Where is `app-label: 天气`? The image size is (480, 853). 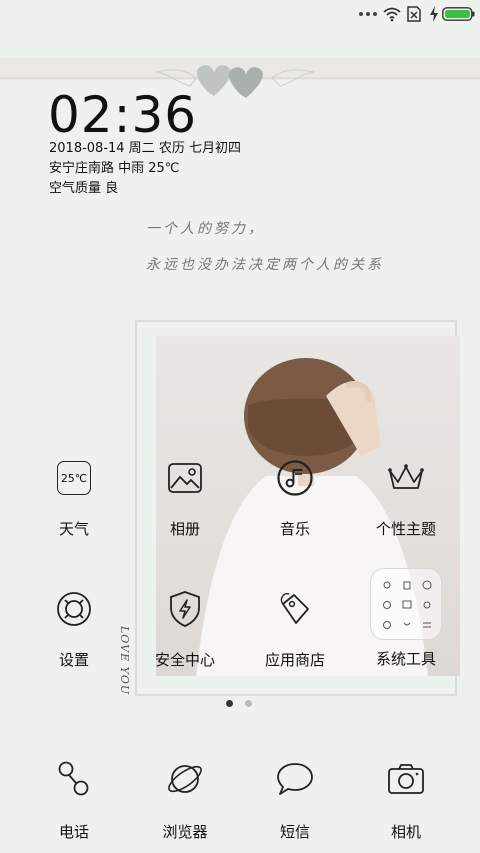
app-label: 天气 is located at coordinates (73, 529).